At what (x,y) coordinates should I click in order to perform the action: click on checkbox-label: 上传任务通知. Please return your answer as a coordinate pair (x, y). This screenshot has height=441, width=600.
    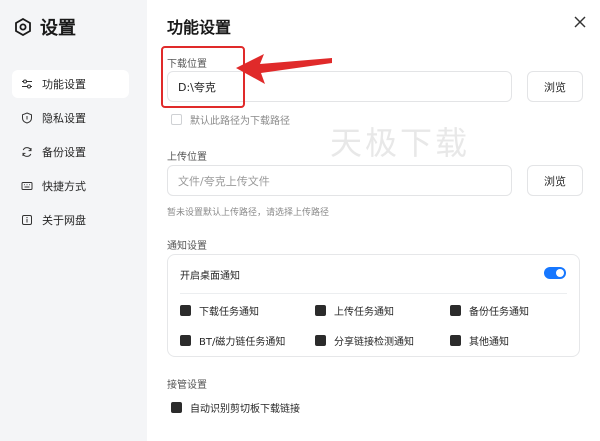
    Looking at the image, I should click on (364, 312).